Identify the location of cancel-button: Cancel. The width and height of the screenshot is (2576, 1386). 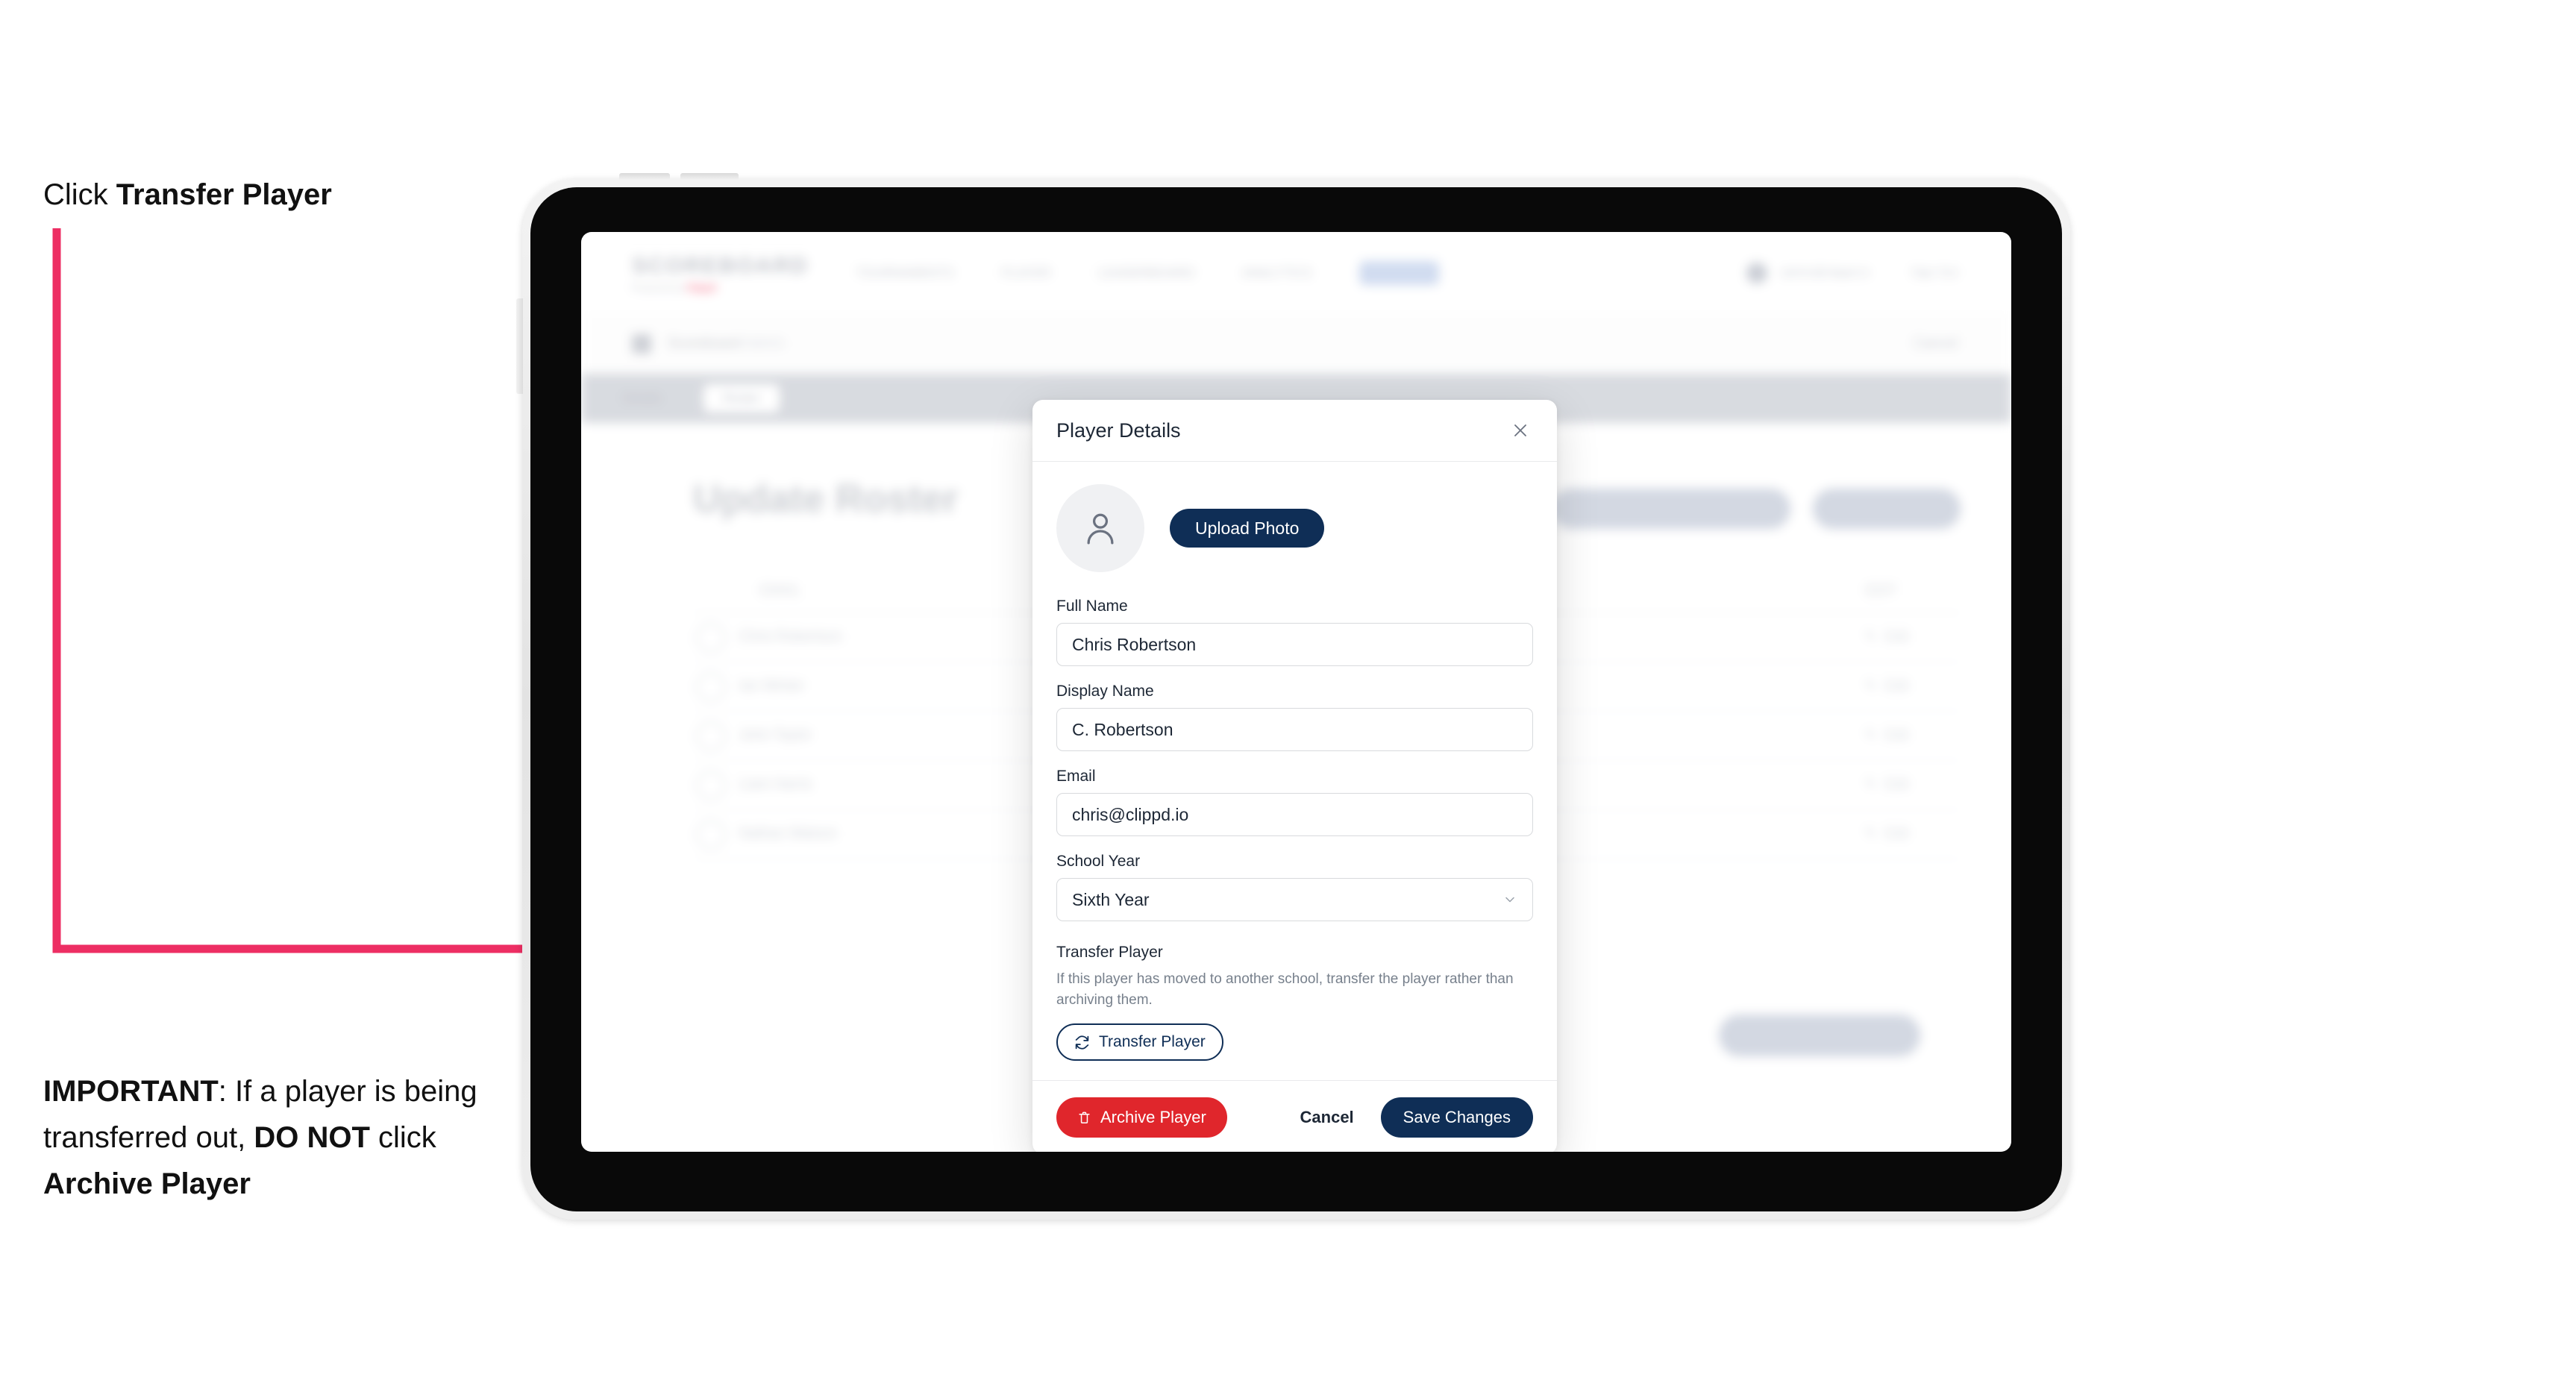
(1327, 1117).